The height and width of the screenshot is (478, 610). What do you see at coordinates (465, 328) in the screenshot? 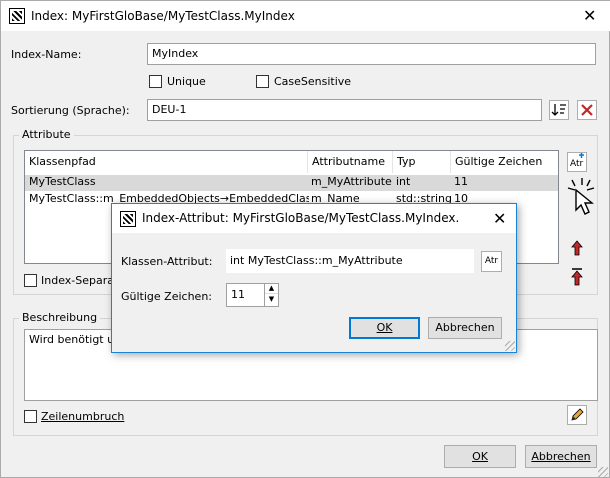
I see `dialog-cancel-button: Abbrechen` at bounding box center [465, 328].